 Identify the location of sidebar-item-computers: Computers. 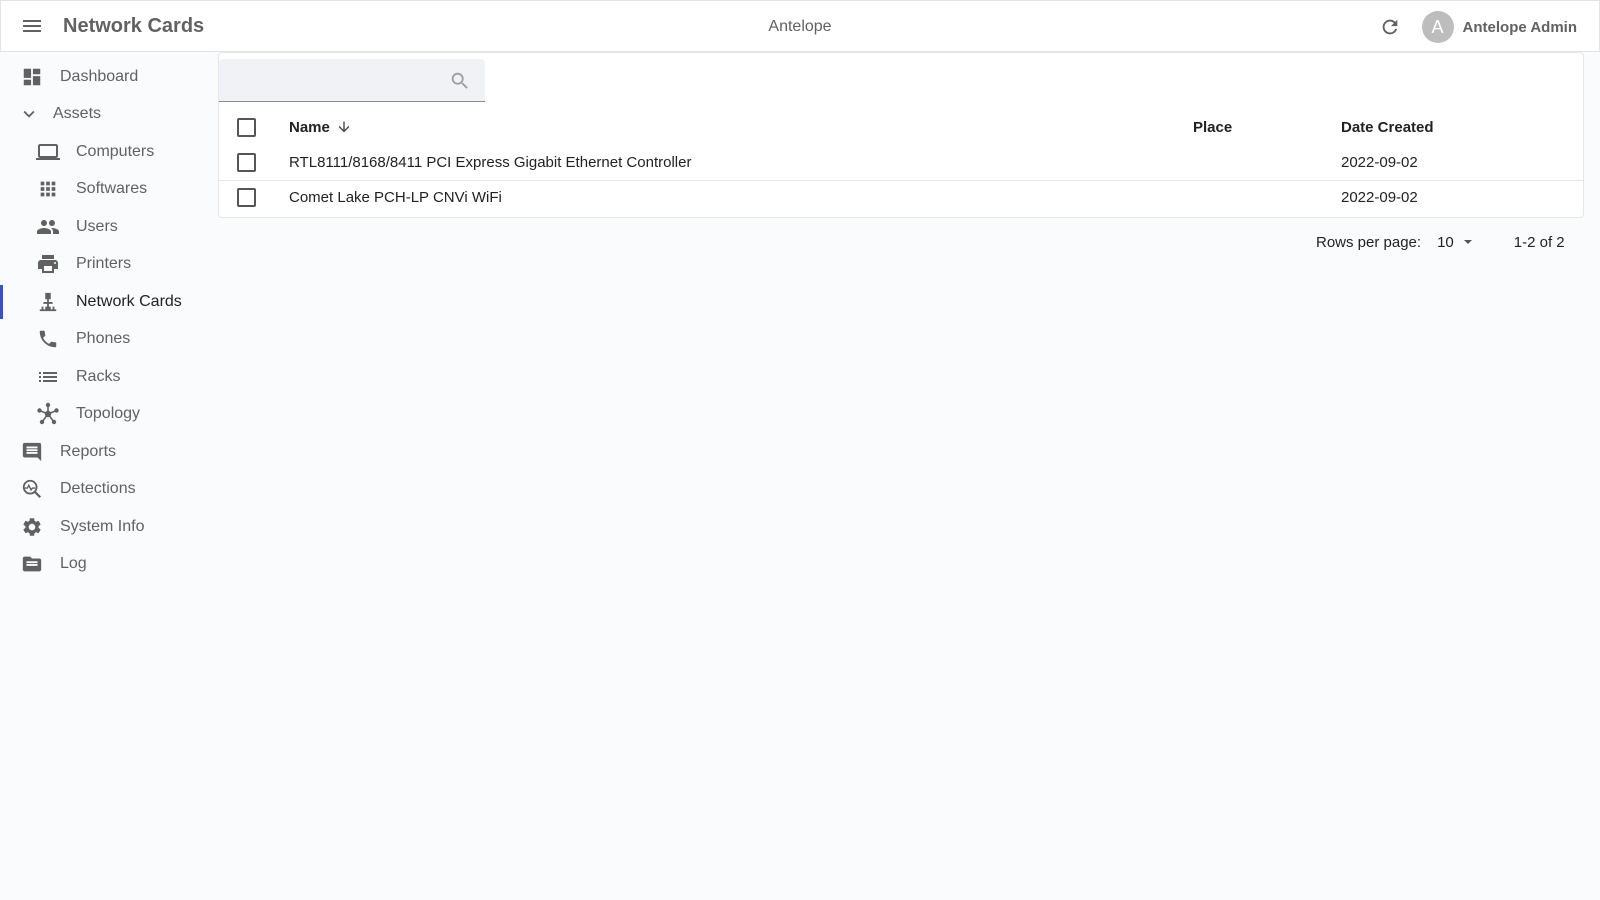
(106, 152).